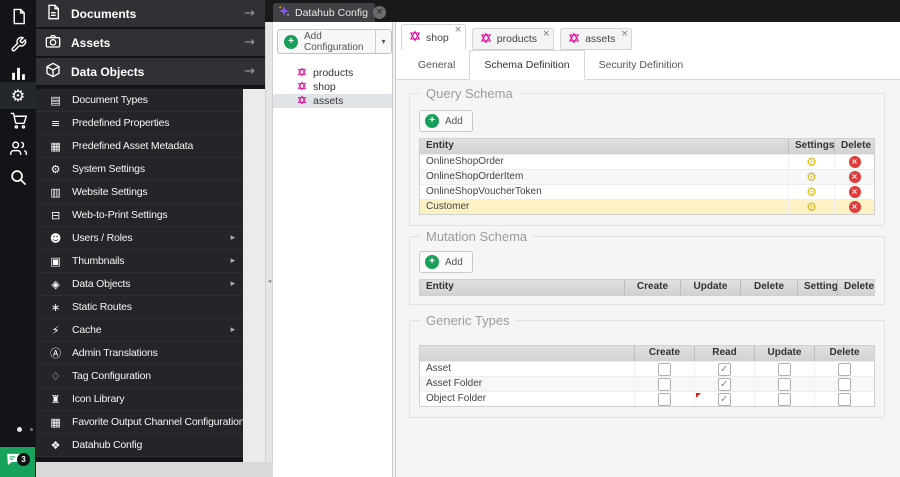 This screenshot has width=900, height=477. What do you see at coordinates (17, 462) in the screenshot?
I see `notifications-button: 3` at bounding box center [17, 462].